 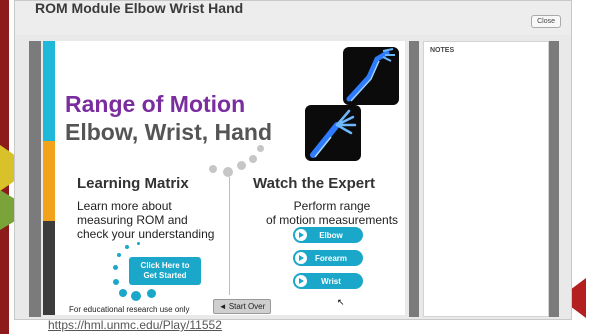 What do you see at coordinates (242, 306) in the screenshot?
I see `start-over-button: ◄ Start Over` at bounding box center [242, 306].